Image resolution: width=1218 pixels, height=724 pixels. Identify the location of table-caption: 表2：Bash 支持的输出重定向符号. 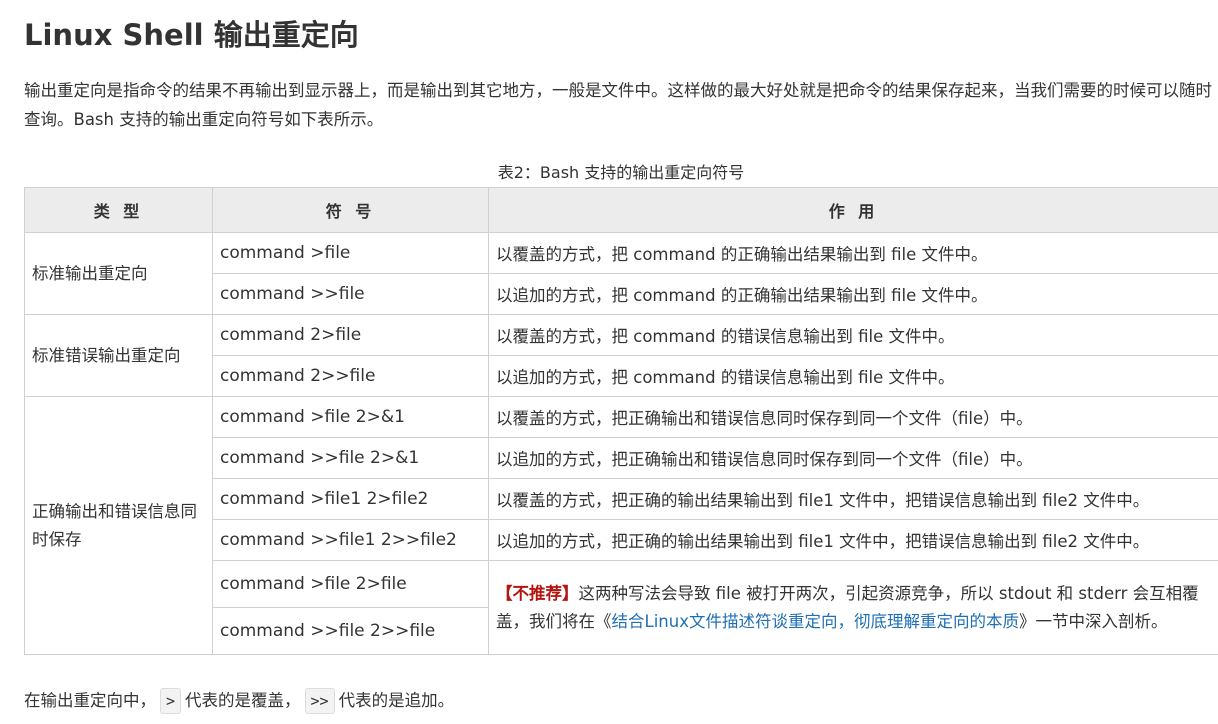
(621, 172).